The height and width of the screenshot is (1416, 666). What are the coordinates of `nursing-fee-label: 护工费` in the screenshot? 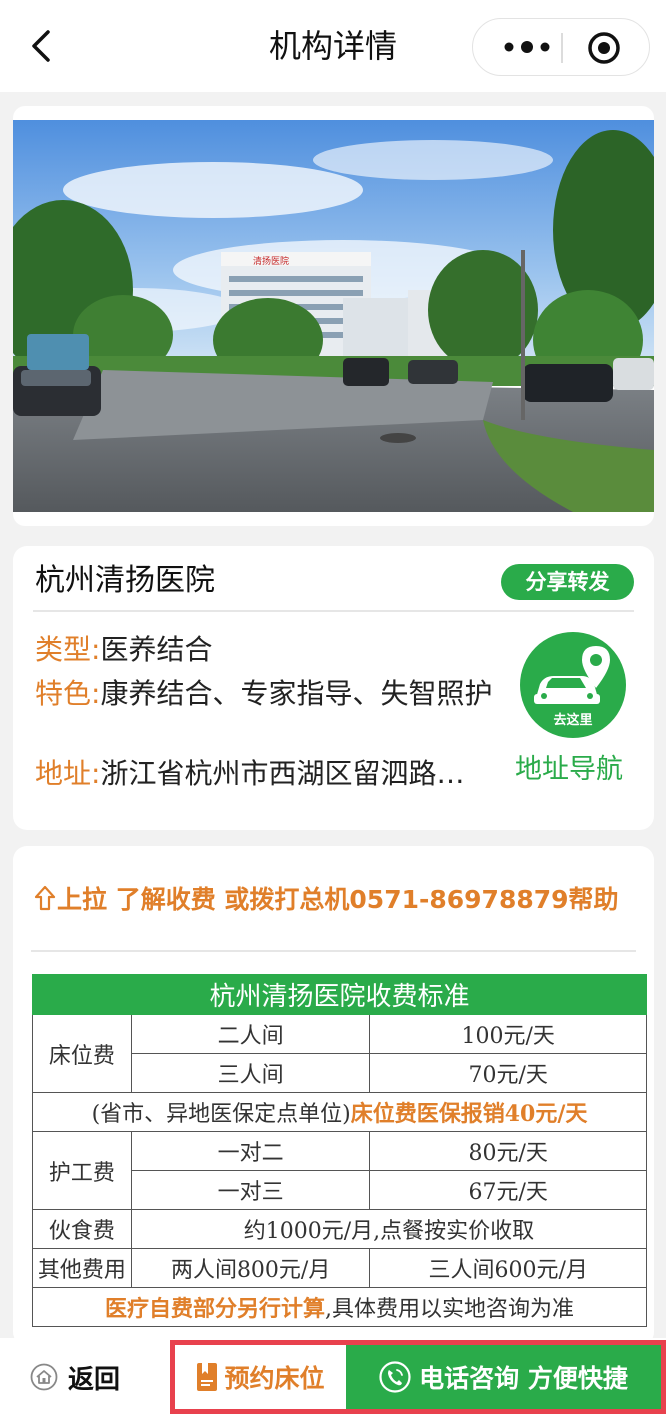 It's located at (82, 1170).